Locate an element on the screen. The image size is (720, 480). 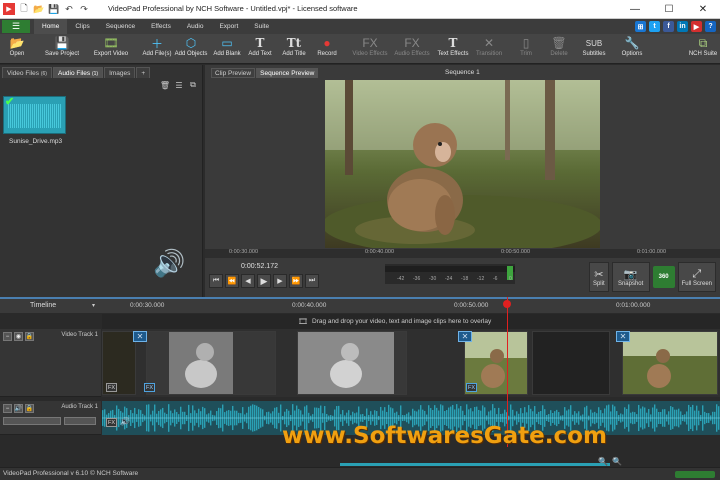
tab-export: Export is located at coordinates (228, 26).